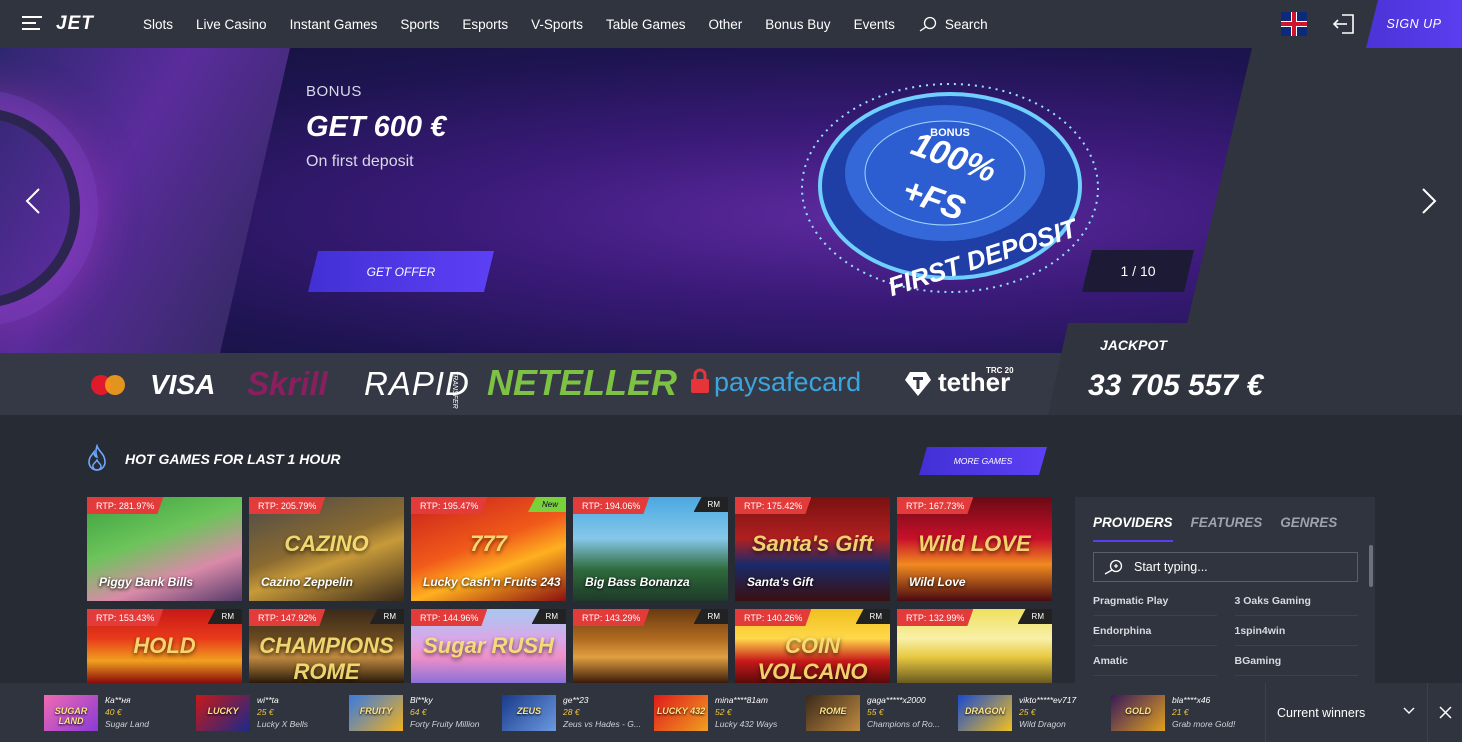 The height and width of the screenshot is (742, 1462). I want to click on banner-eyebrow: BONUS, so click(334, 91).